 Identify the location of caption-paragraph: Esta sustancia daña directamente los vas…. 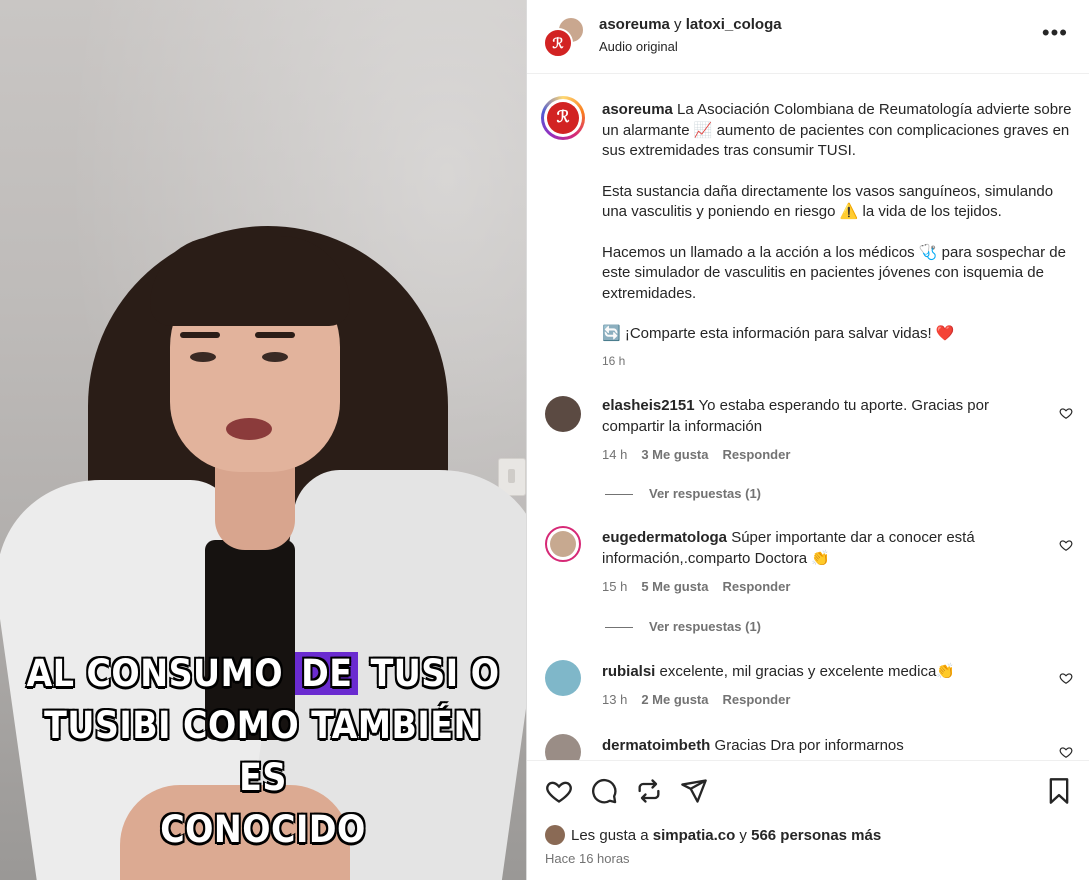
(828, 201).